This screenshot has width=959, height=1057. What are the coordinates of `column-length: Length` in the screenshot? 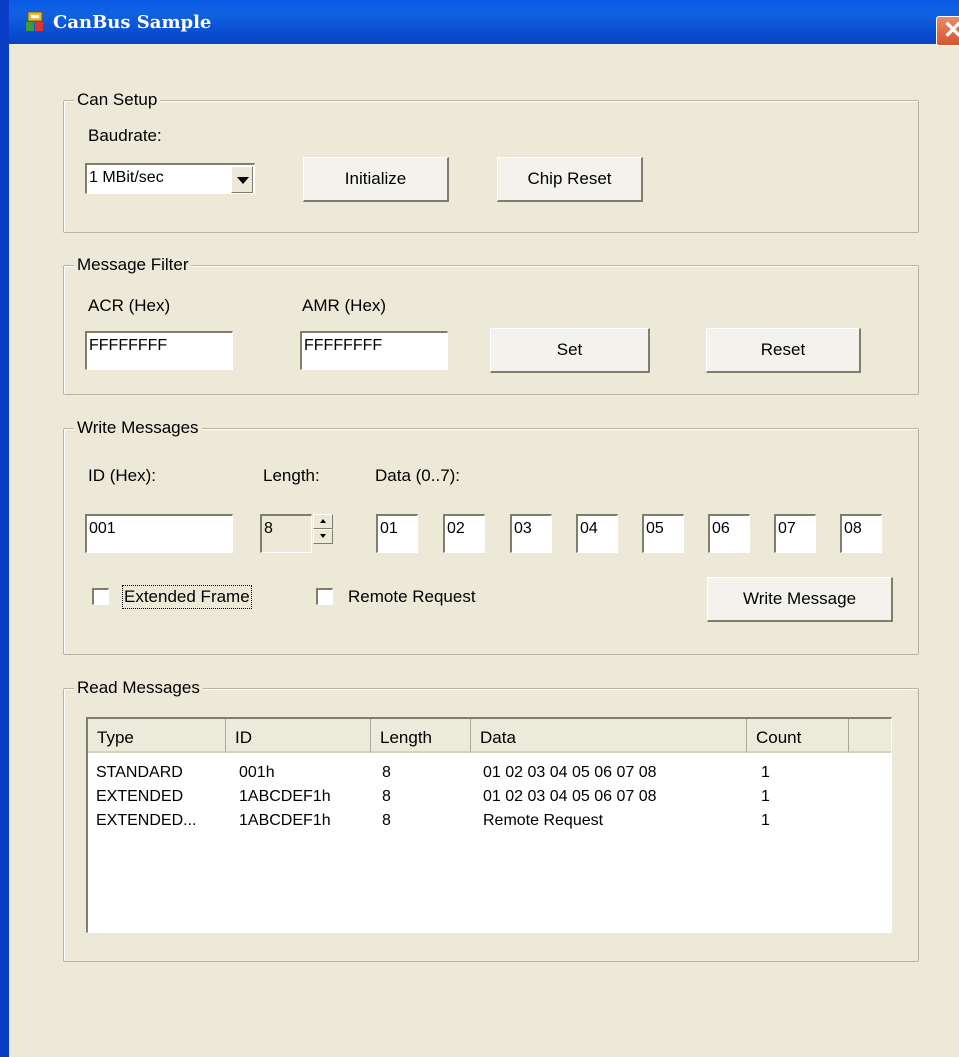 It's located at (421, 736).